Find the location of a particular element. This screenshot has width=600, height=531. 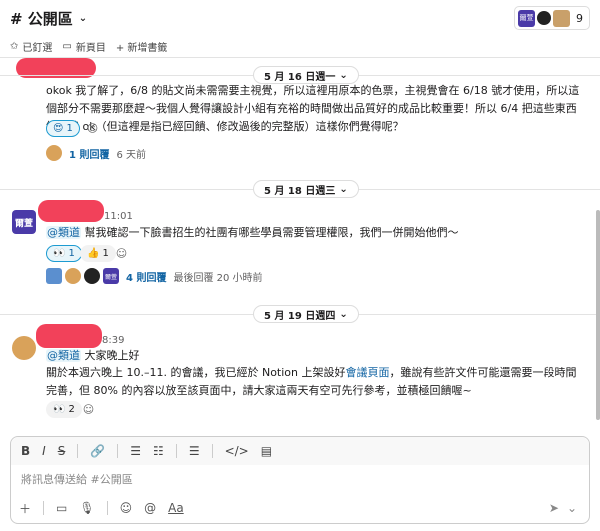

reaction-thumbs-up: 👍 1 is located at coordinates (98, 253).